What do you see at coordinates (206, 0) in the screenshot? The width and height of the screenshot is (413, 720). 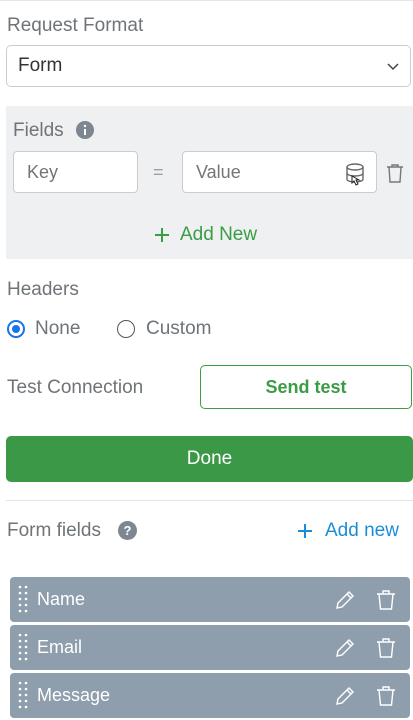 I see `top-divider` at bounding box center [206, 0].